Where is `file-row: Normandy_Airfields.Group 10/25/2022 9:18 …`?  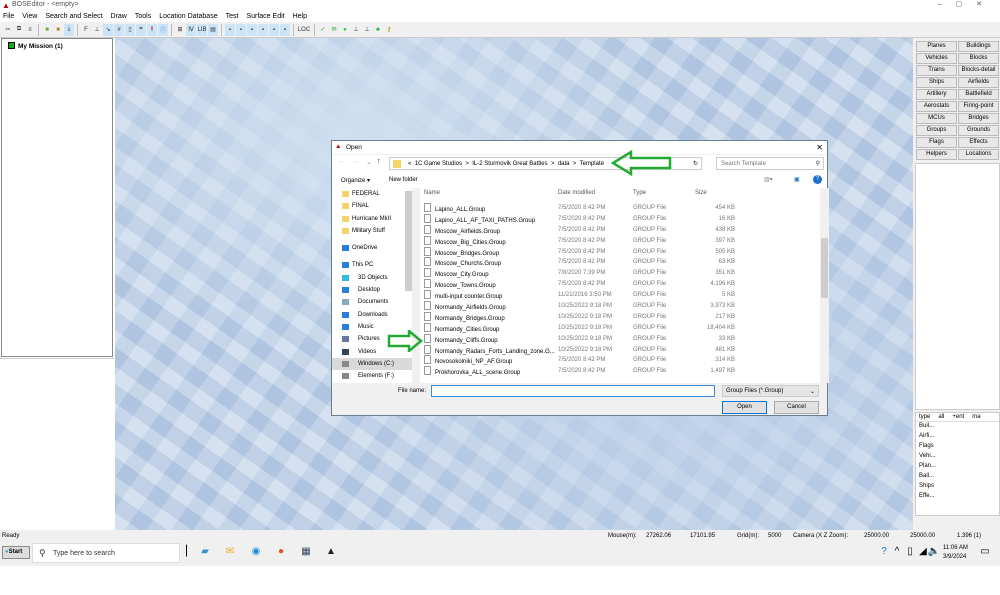
file-row: Normandy_Airfields.Group 10/25/2022 9:18 … is located at coordinates (620, 306).